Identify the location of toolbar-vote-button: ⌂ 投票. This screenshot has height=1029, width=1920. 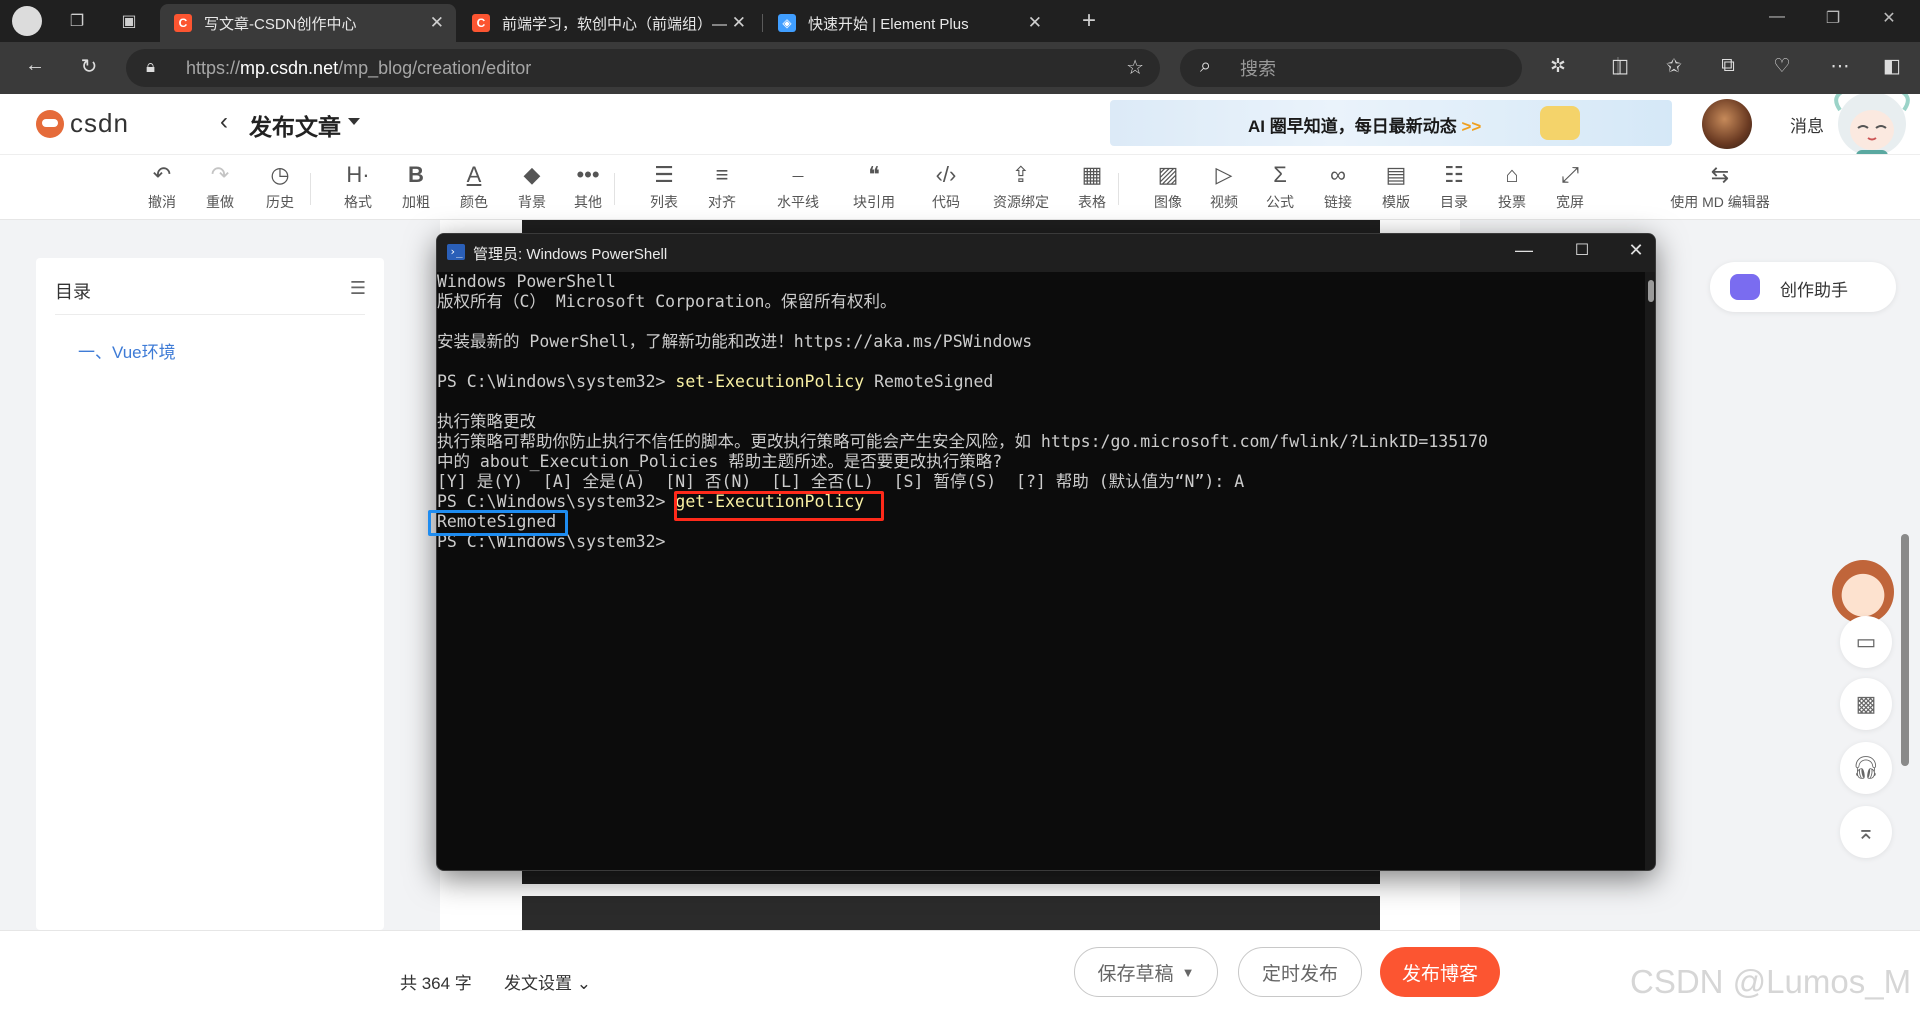
(1512, 186).